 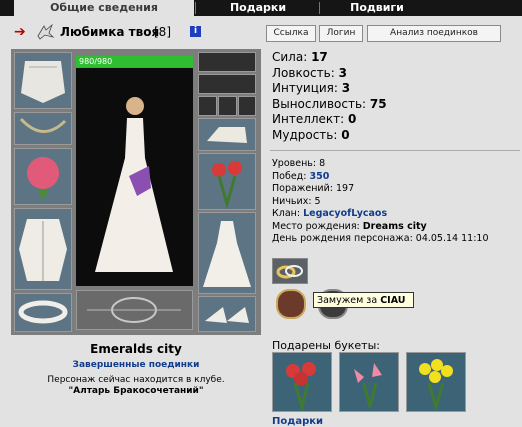 What do you see at coordinates (329, 103) in the screenshot?
I see `stat-endurance: Выносливость: 75` at bounding box center [329, 103].